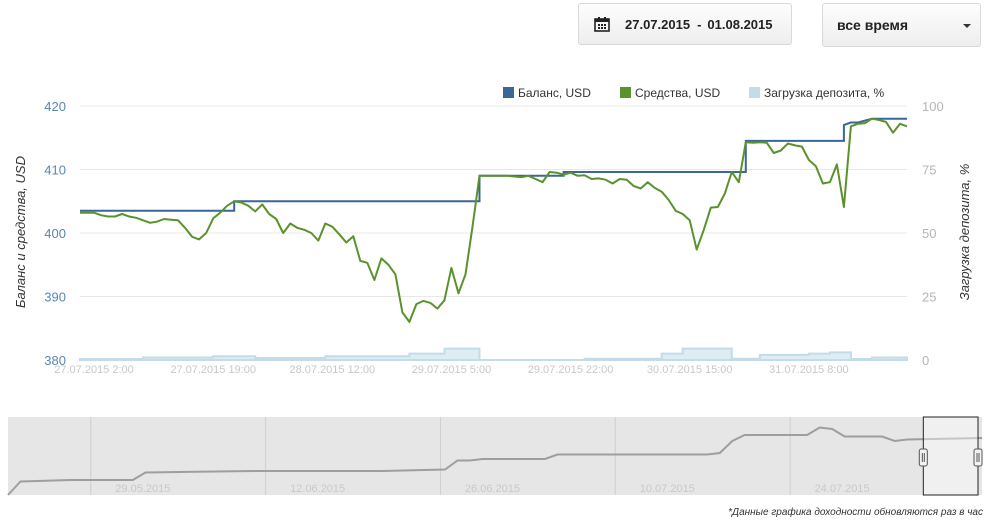 The height and width of the screenshot is (526, 991). What do you see at coordinates (317, 489) in the screenshot?
I see `navigator-tick-label: 12.06.2015` at bounding box center [317, 489].